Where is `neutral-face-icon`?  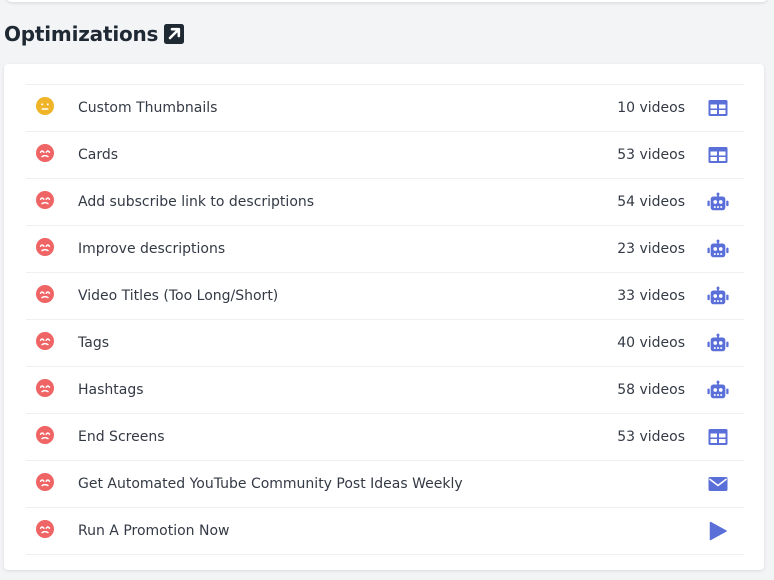
neutral-face-icon is located at coordinates (45, 106).